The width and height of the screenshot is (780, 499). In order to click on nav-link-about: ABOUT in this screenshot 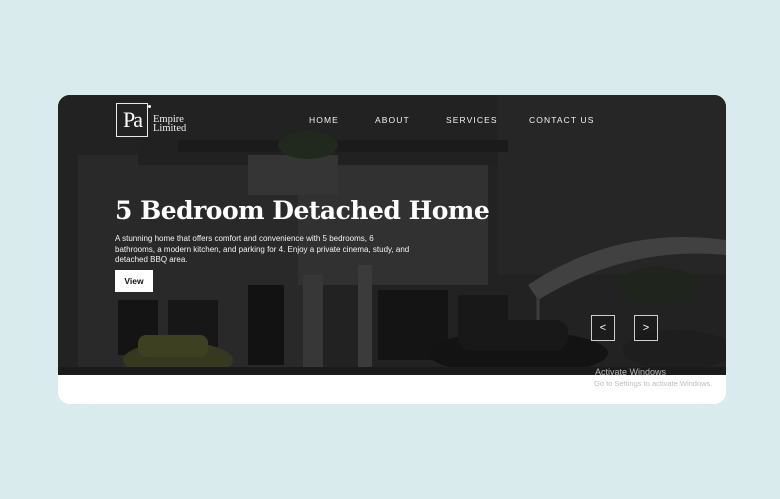, I will do `click(392, 120)`.